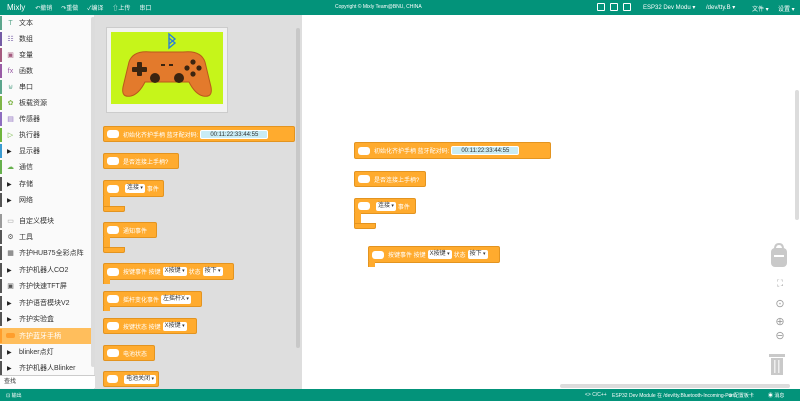 This screenshot has height=401, width=800. I want to click on category-icon: ▤, so click(10, 119).